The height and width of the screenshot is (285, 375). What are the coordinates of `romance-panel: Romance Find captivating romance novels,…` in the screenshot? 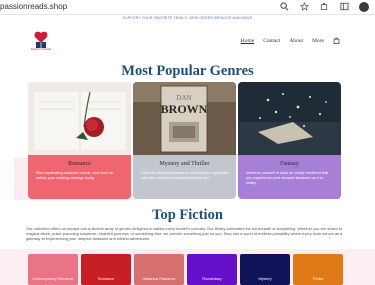 It's located at (79, 177).